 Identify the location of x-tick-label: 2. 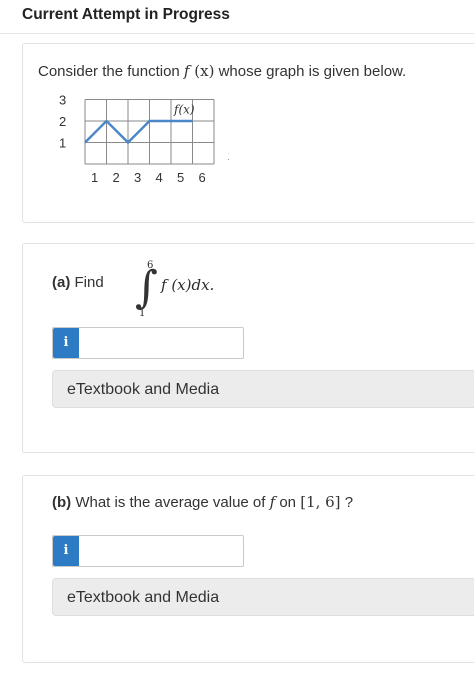
(116, 177).